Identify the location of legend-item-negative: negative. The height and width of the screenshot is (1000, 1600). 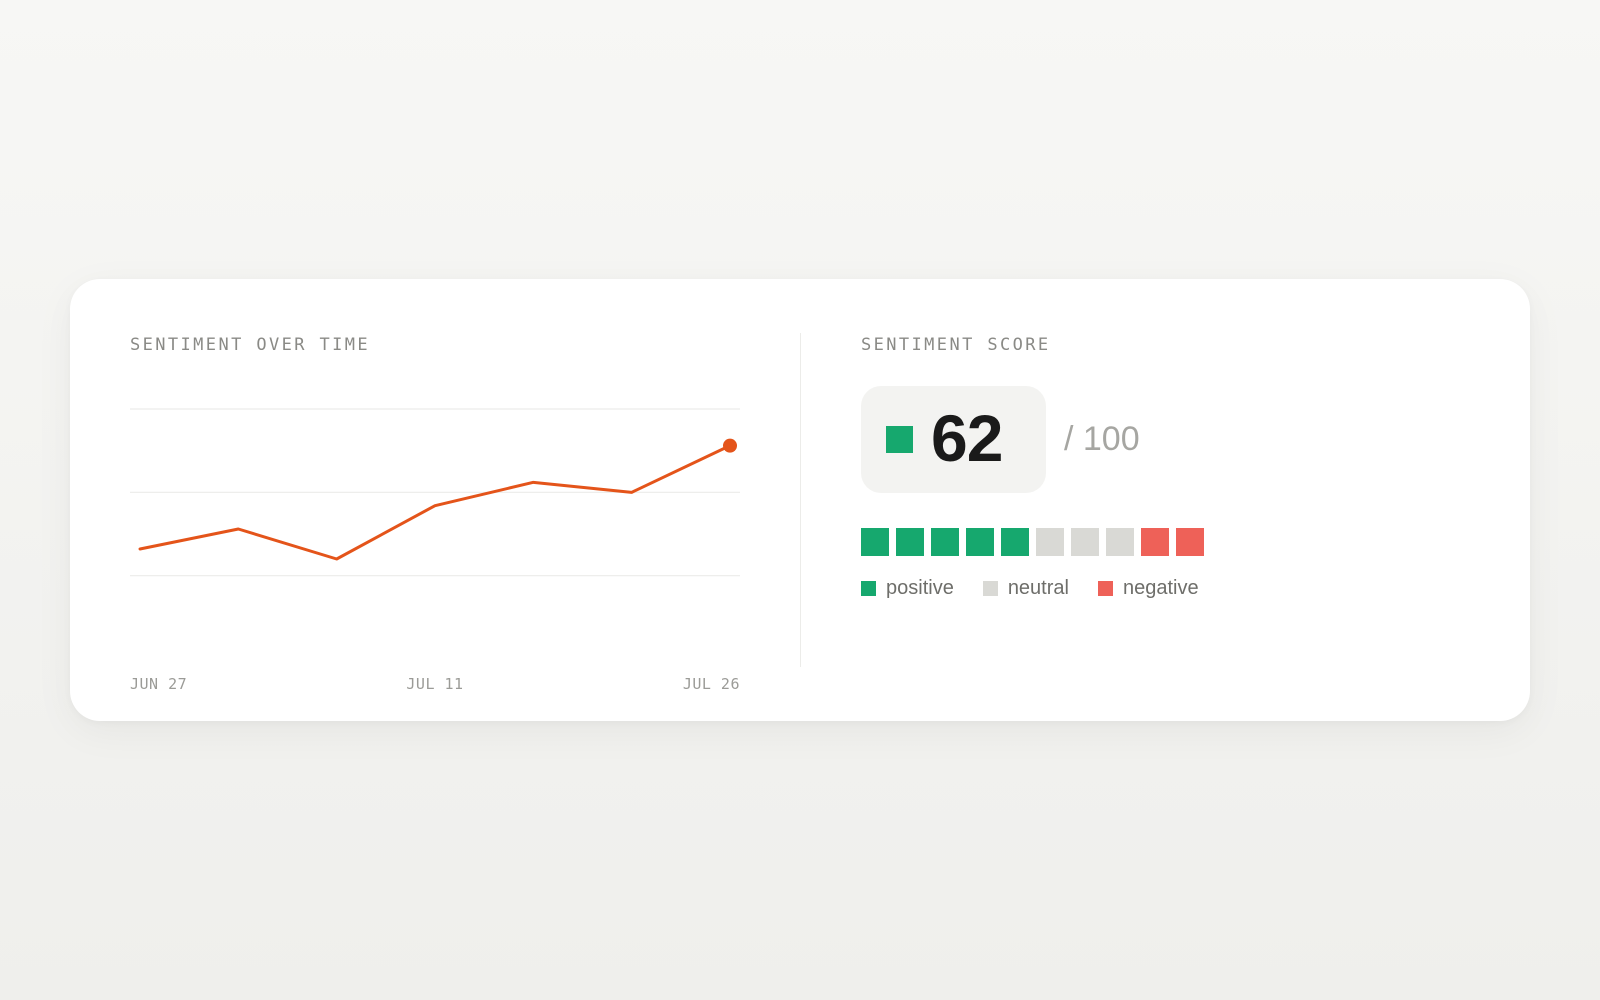
(1148, 588).